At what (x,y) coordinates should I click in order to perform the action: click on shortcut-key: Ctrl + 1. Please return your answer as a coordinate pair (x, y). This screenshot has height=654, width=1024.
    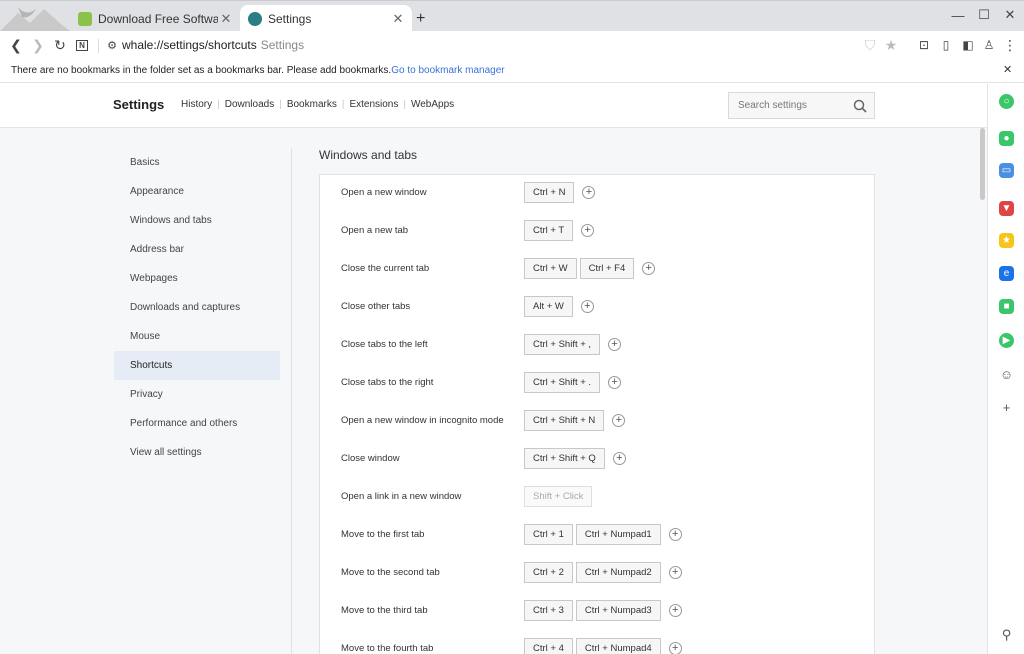
    Looking at the image, I should click on (548, 534).